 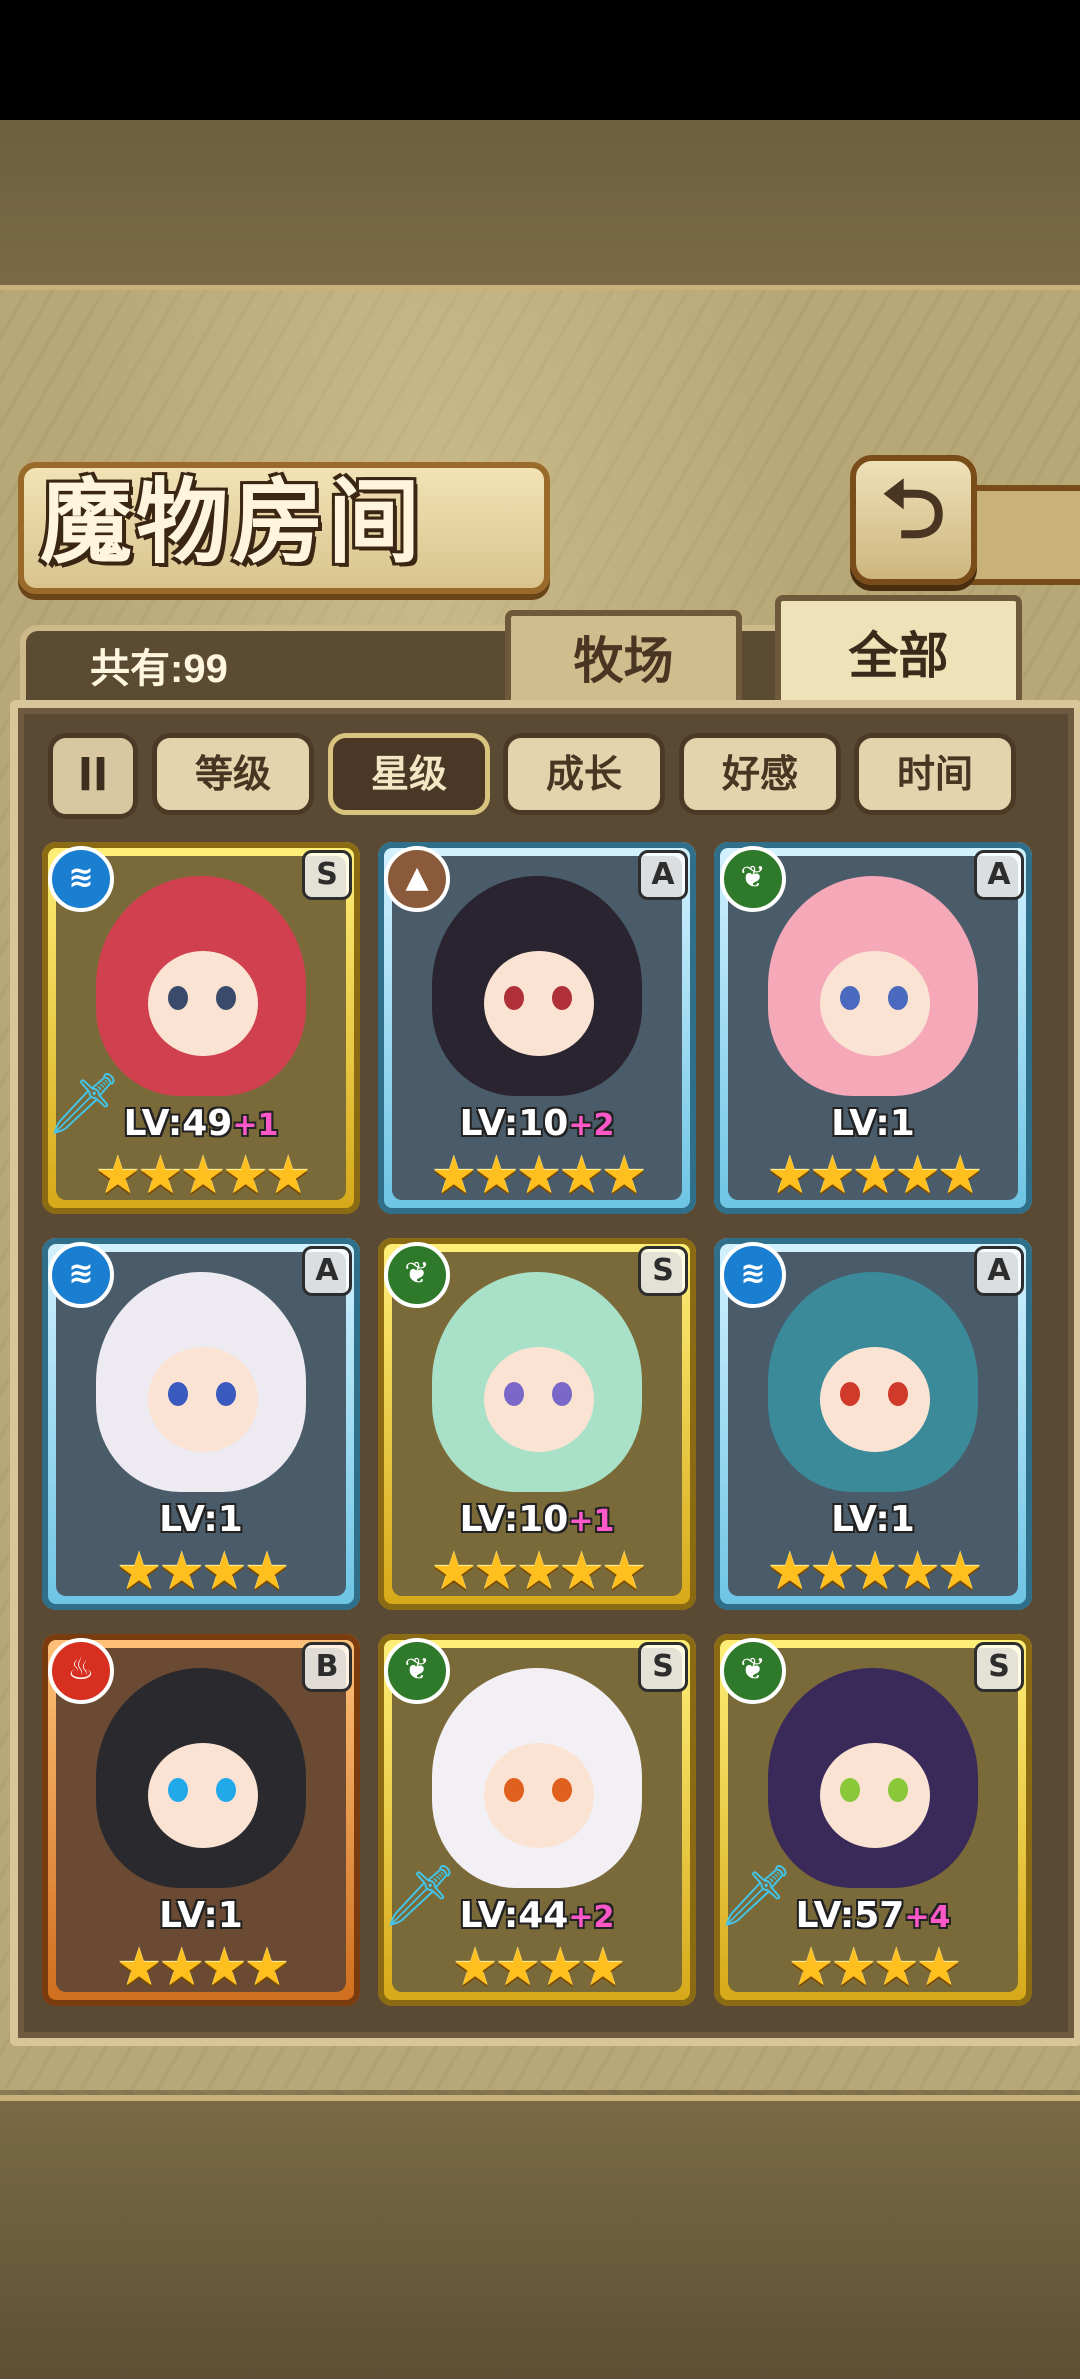 I want to click on monster-card: ❦ S LV:44+2★★★★🗡, so click(x=537, y=1820).